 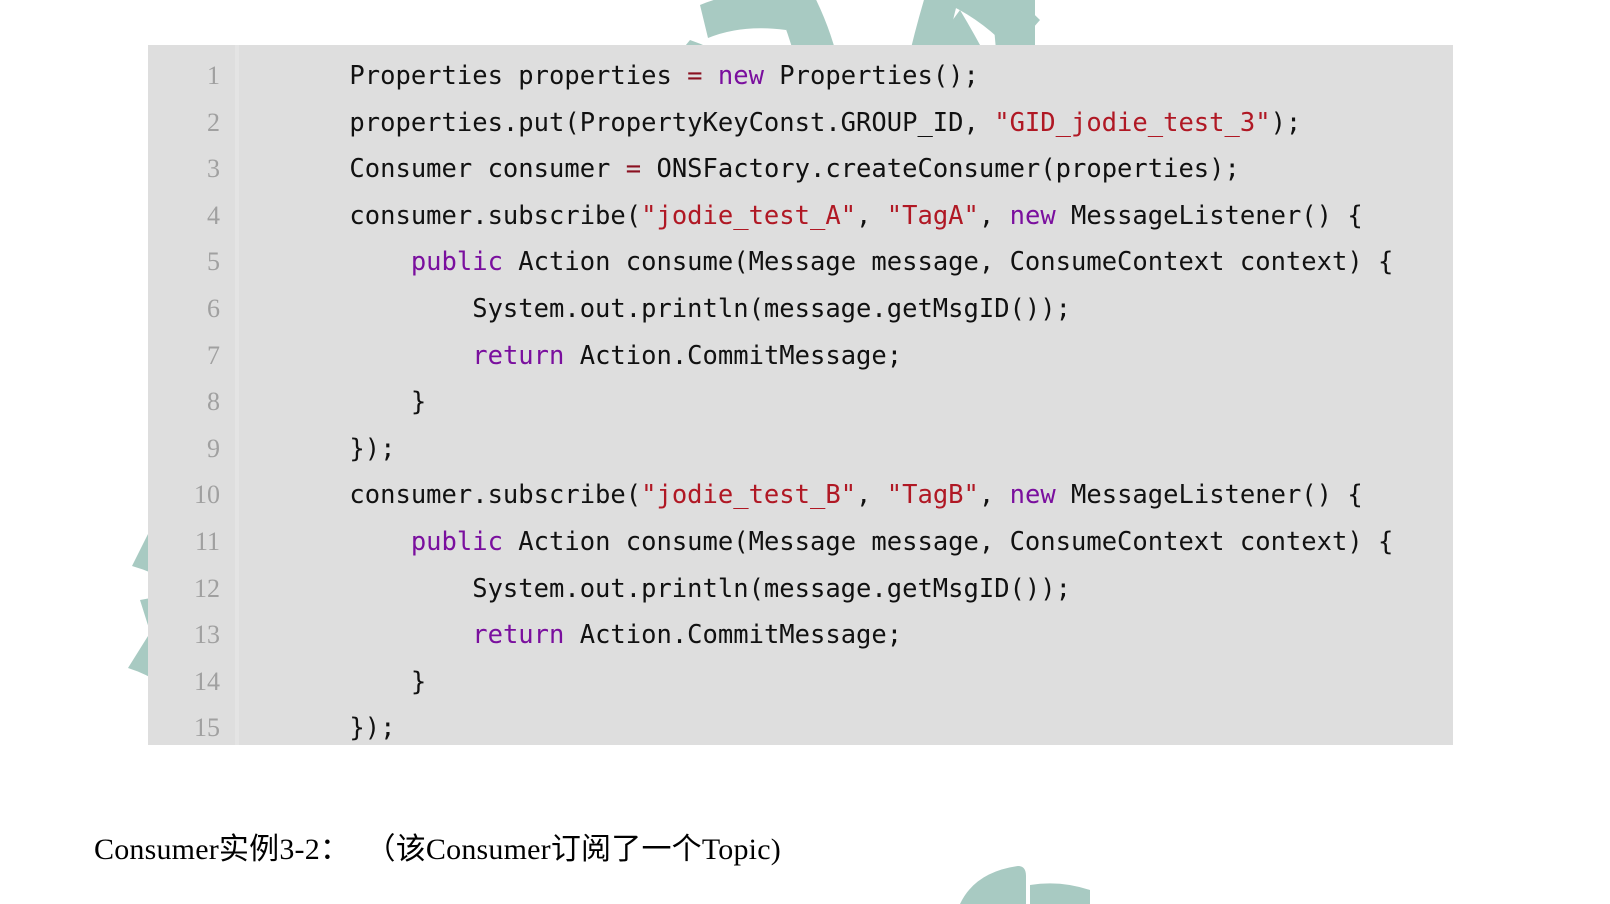 I want to click on line-number: 1, so click(x=213, y=75).